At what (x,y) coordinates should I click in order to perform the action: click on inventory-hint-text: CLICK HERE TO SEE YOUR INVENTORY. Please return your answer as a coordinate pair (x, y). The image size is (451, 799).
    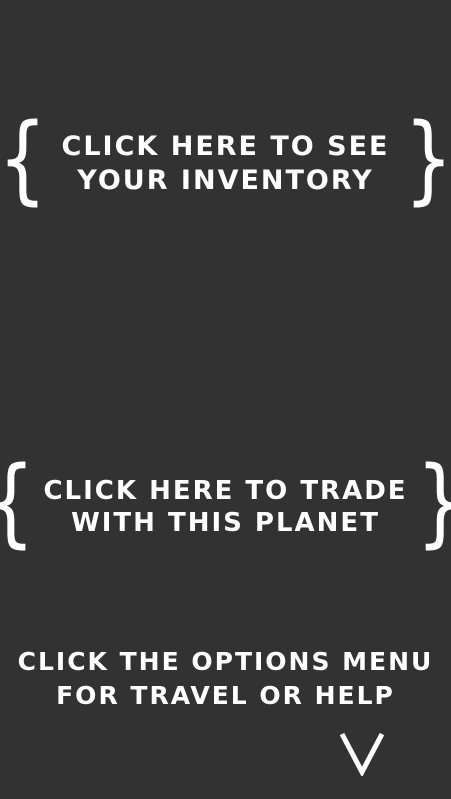
    Looking at the image, I should click on (226, 164).